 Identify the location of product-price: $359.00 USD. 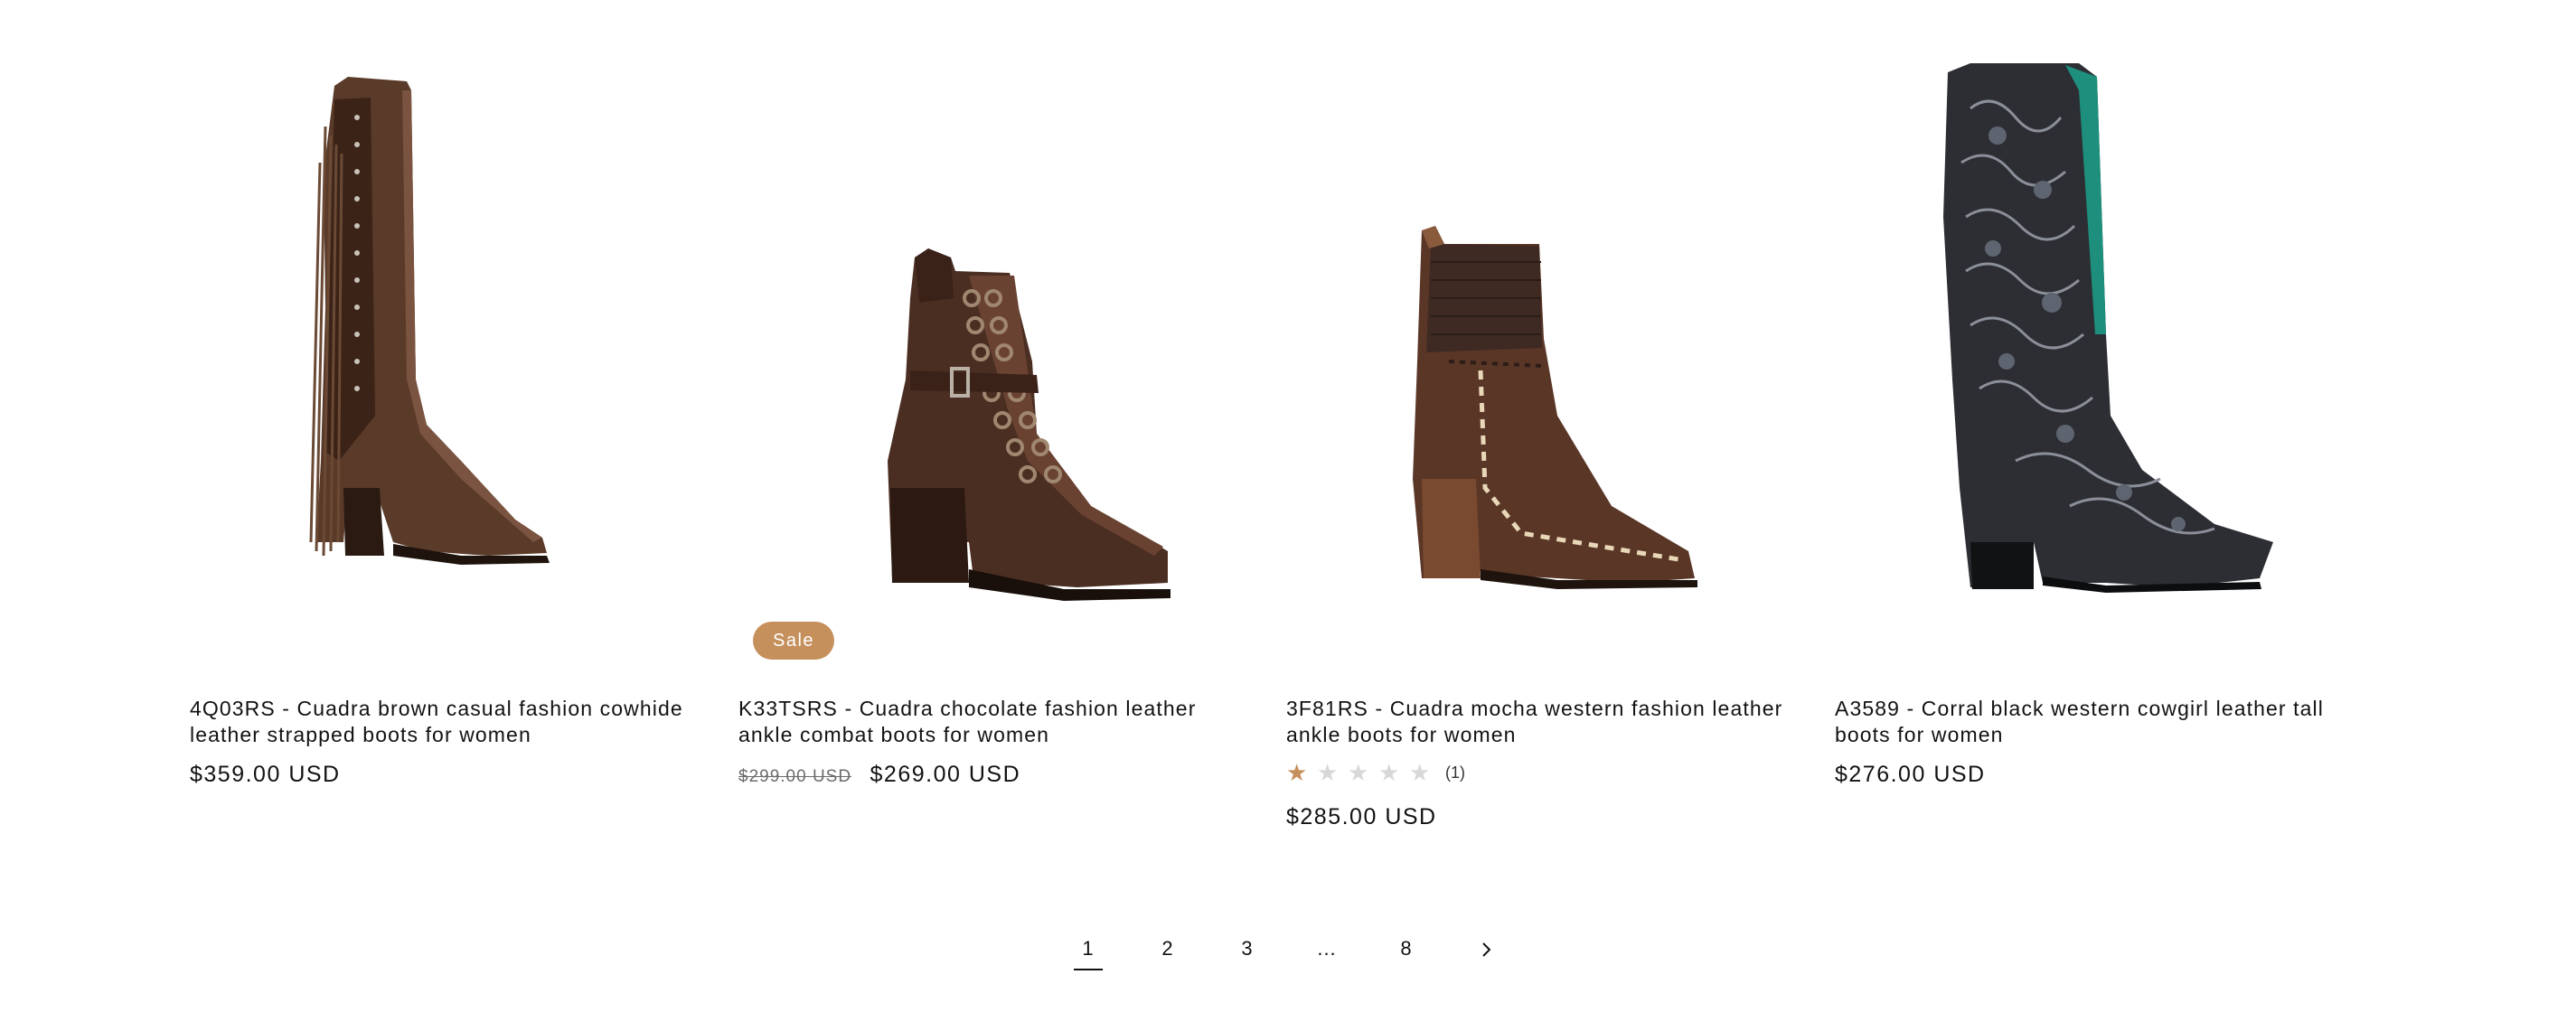
(265, 774).